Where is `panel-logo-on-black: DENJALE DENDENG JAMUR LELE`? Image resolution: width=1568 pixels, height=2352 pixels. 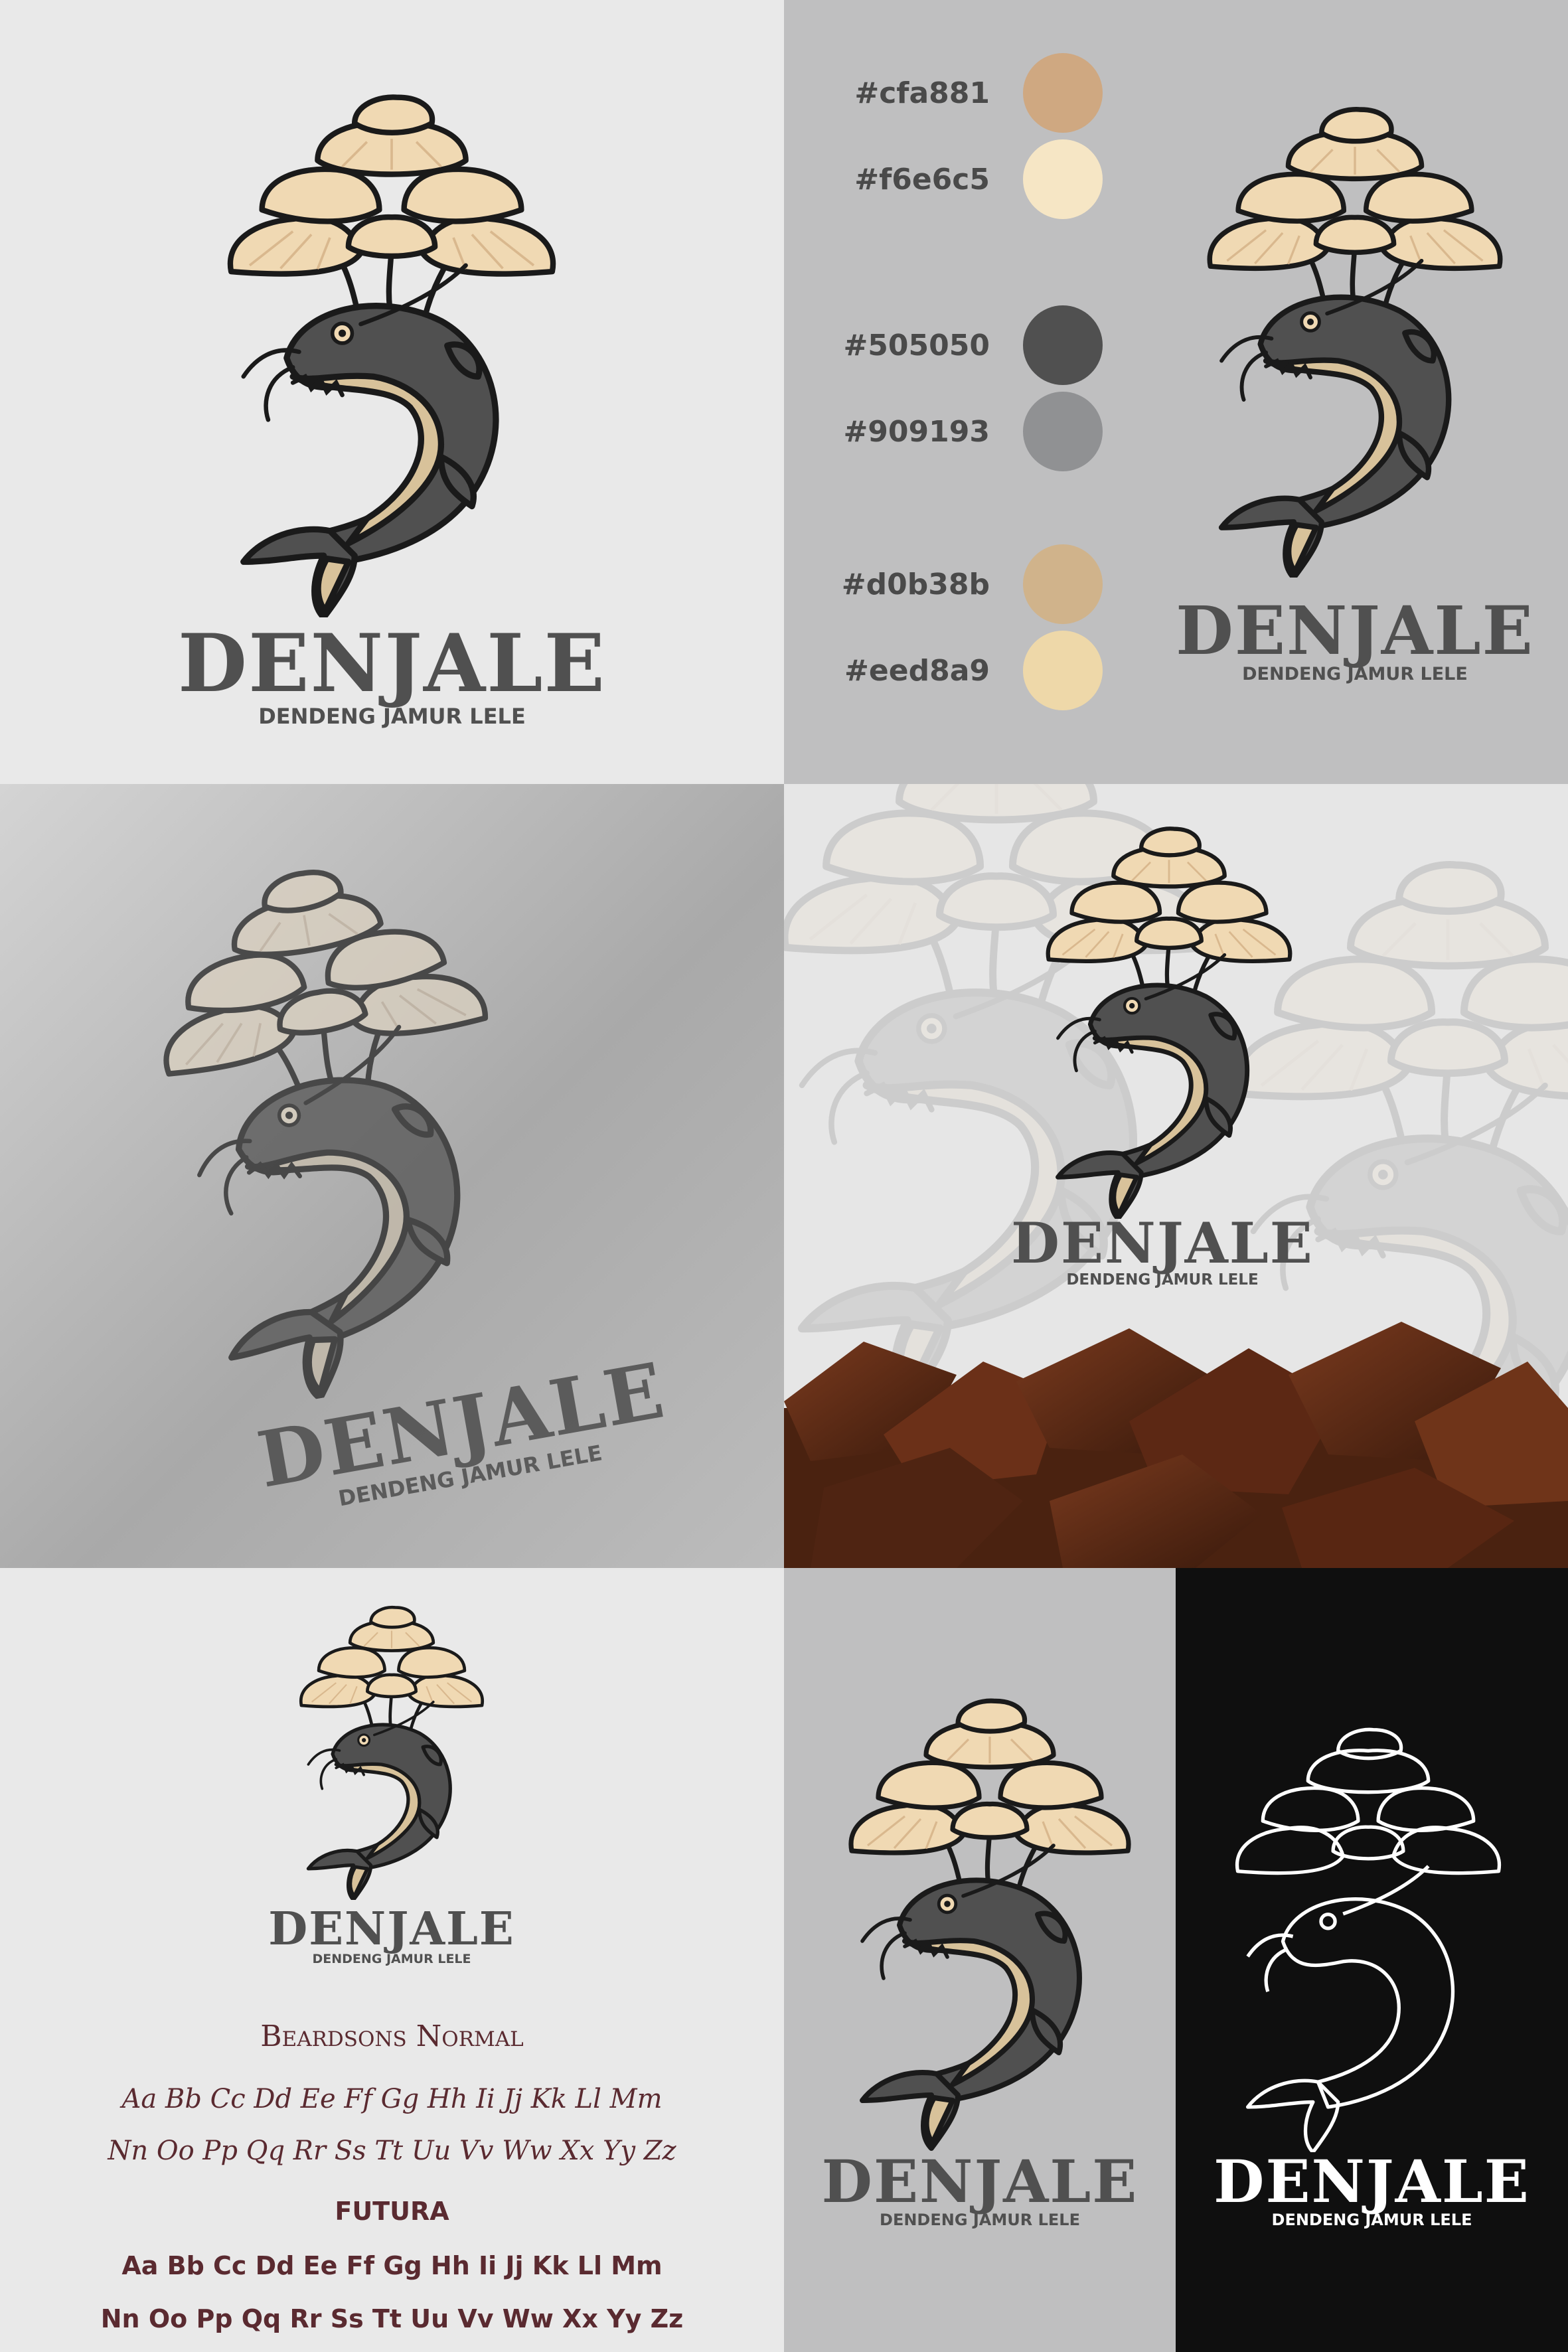 panel-logo-on-black: DENJALE DENDENG JAMUR LELE is located at coordinates (1372, 1960).